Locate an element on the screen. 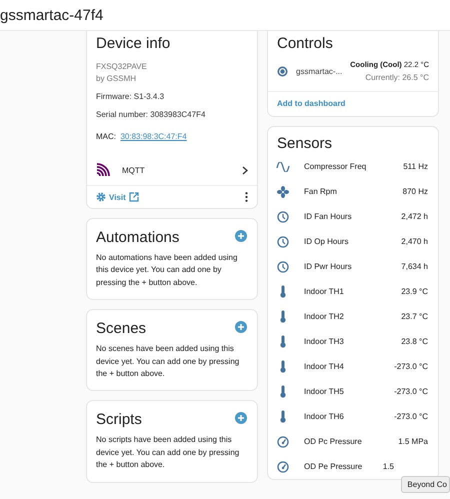 The image size is (450, 499). sensor-value: 1.5 MPa is located at coordinates (413, 441).